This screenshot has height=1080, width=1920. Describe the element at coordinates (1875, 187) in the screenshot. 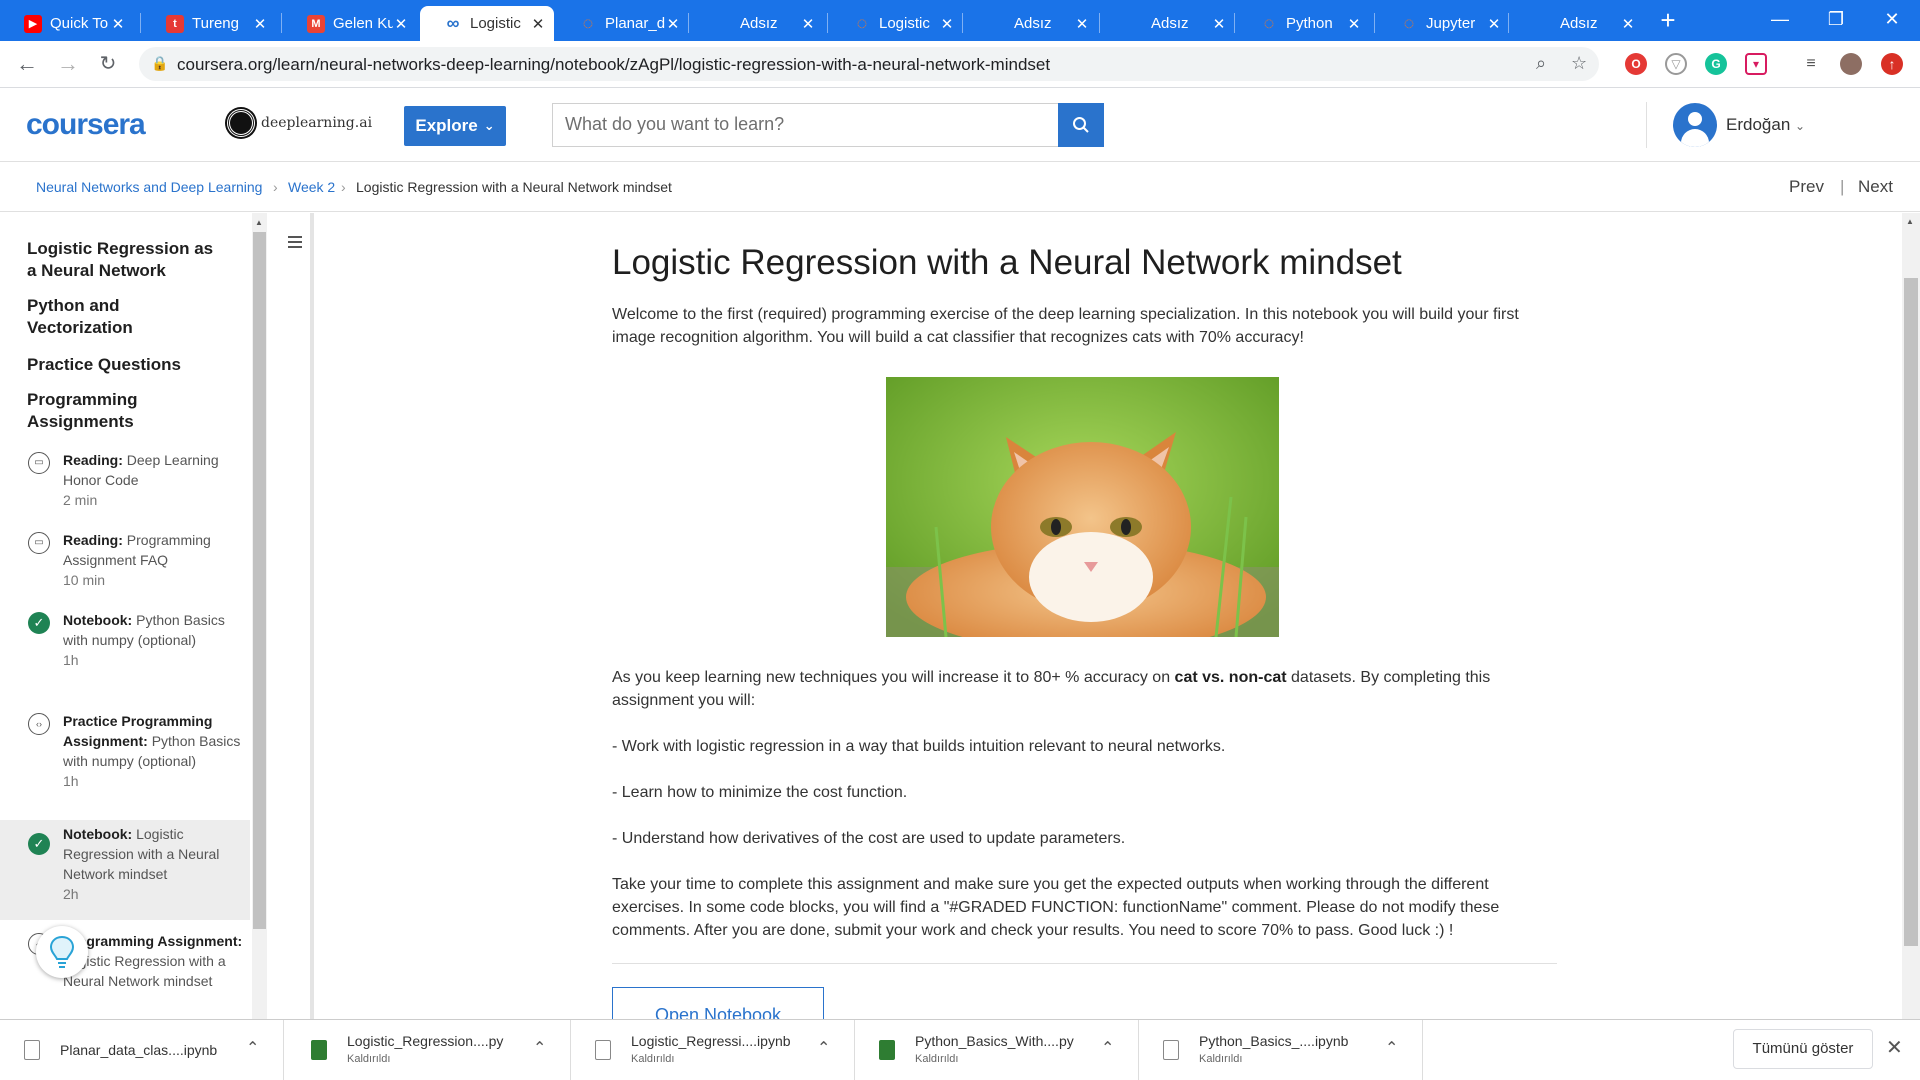

I see `next-link: Next` at that location.